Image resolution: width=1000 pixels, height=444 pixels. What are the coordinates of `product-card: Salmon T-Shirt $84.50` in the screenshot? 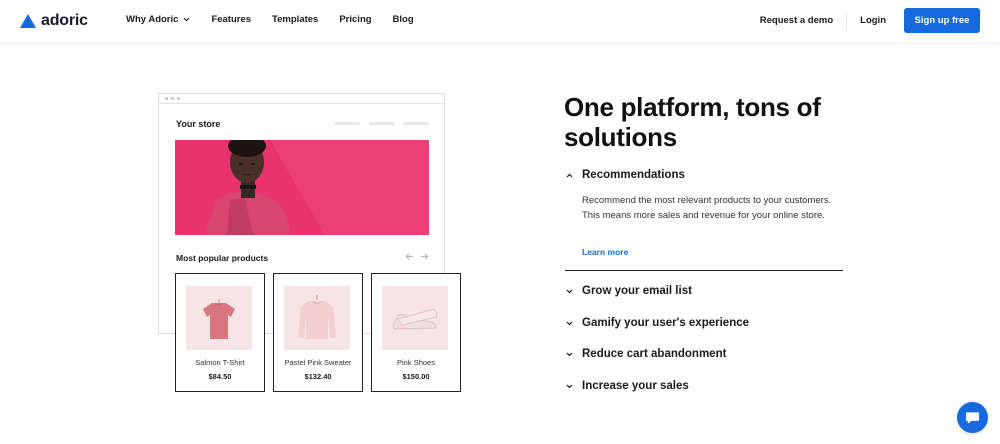 It's located at (220, 332).